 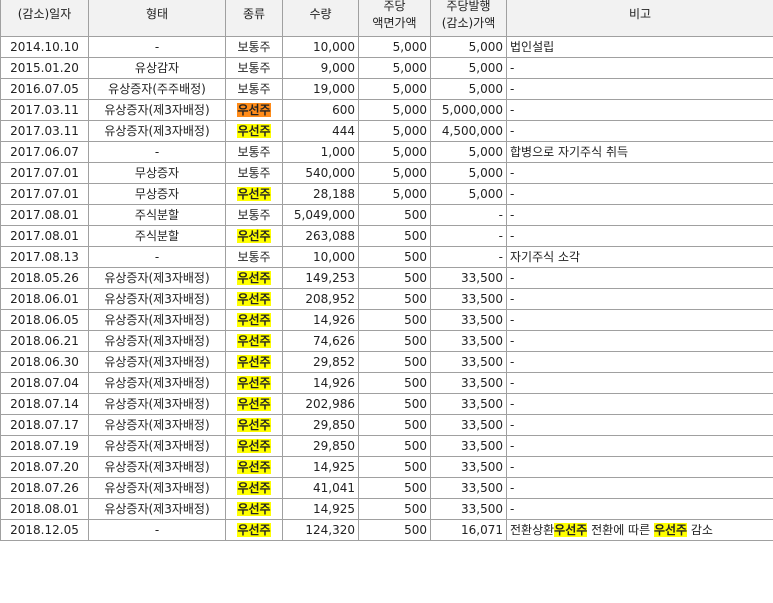 What do you see at coordinates (44, 488) in the screenshot?
I see `cell-date: 2018.07.26` at bounding box center [44, 488].